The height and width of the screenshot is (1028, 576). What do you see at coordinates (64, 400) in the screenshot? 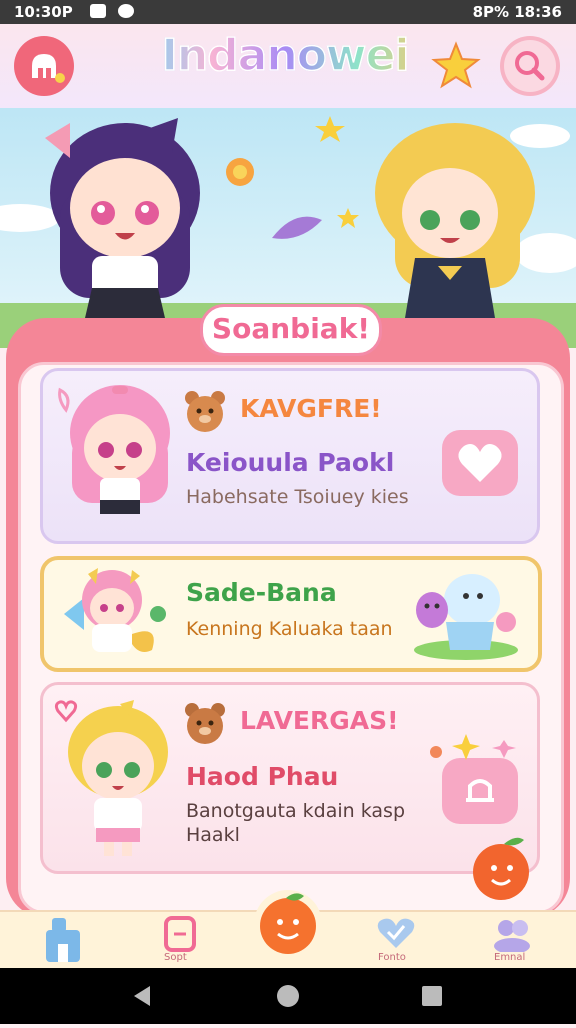
I see `sparkle-icon` at bounding box center [64, 400].